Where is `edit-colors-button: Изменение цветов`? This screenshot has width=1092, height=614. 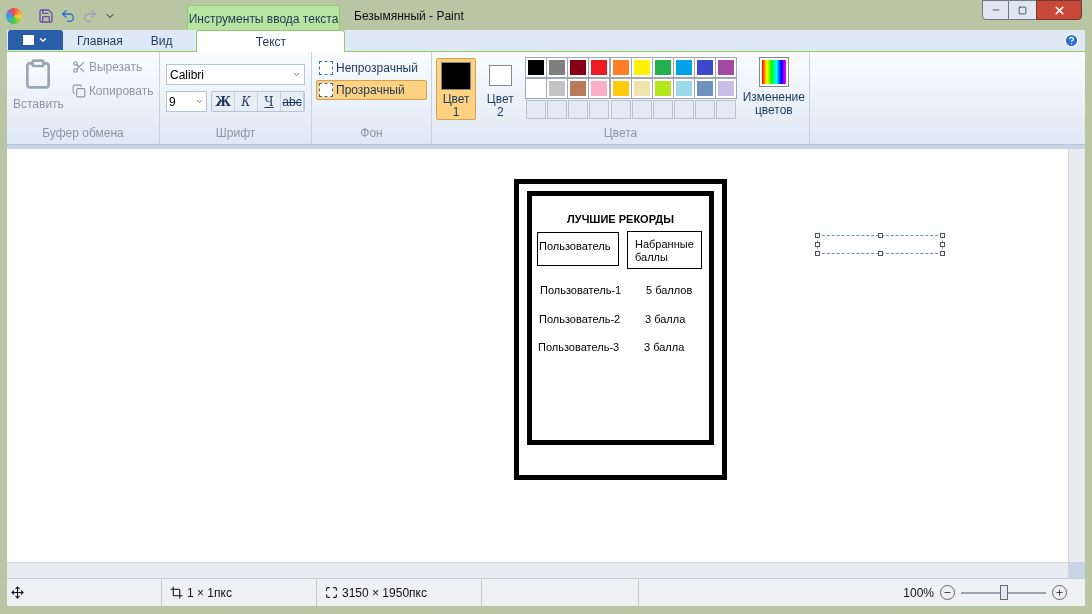 edit-colors-button: Изменение цветов is located at coordinates (773, 91).